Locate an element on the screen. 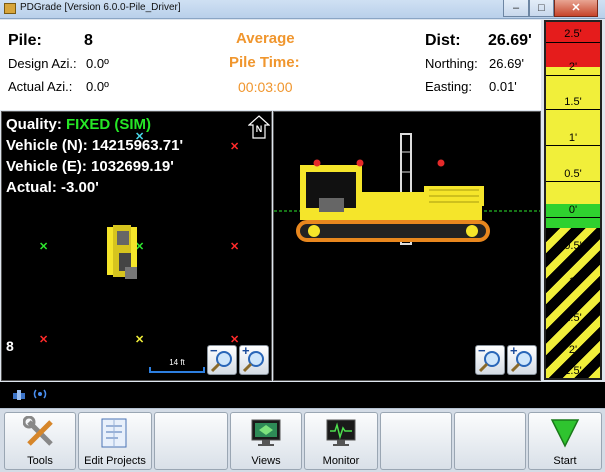 Image resolution: width=605 pixels, height=472 pixels. tools-label: Tools is located at coordinates (40, 461).